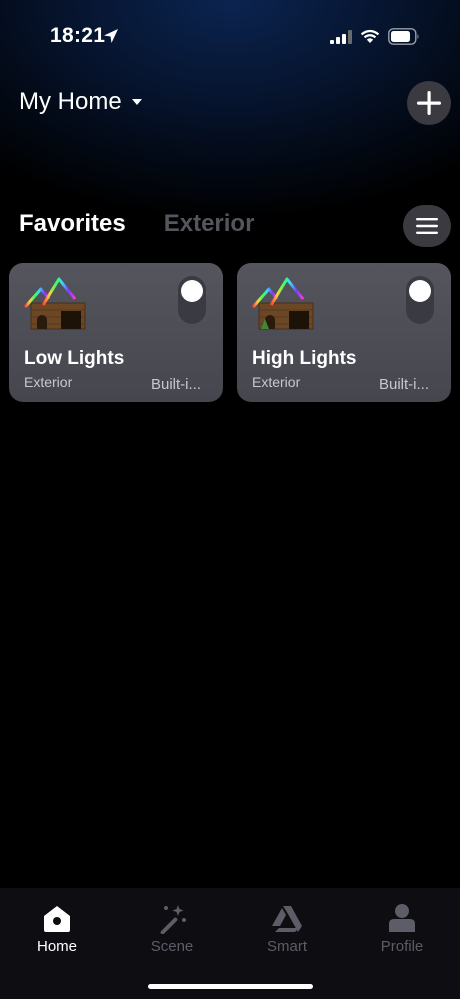  What do you see at coordinates (74, 358) in the screenshot?
I see `device-name: Low Lights` at bounding box center [74, 358].